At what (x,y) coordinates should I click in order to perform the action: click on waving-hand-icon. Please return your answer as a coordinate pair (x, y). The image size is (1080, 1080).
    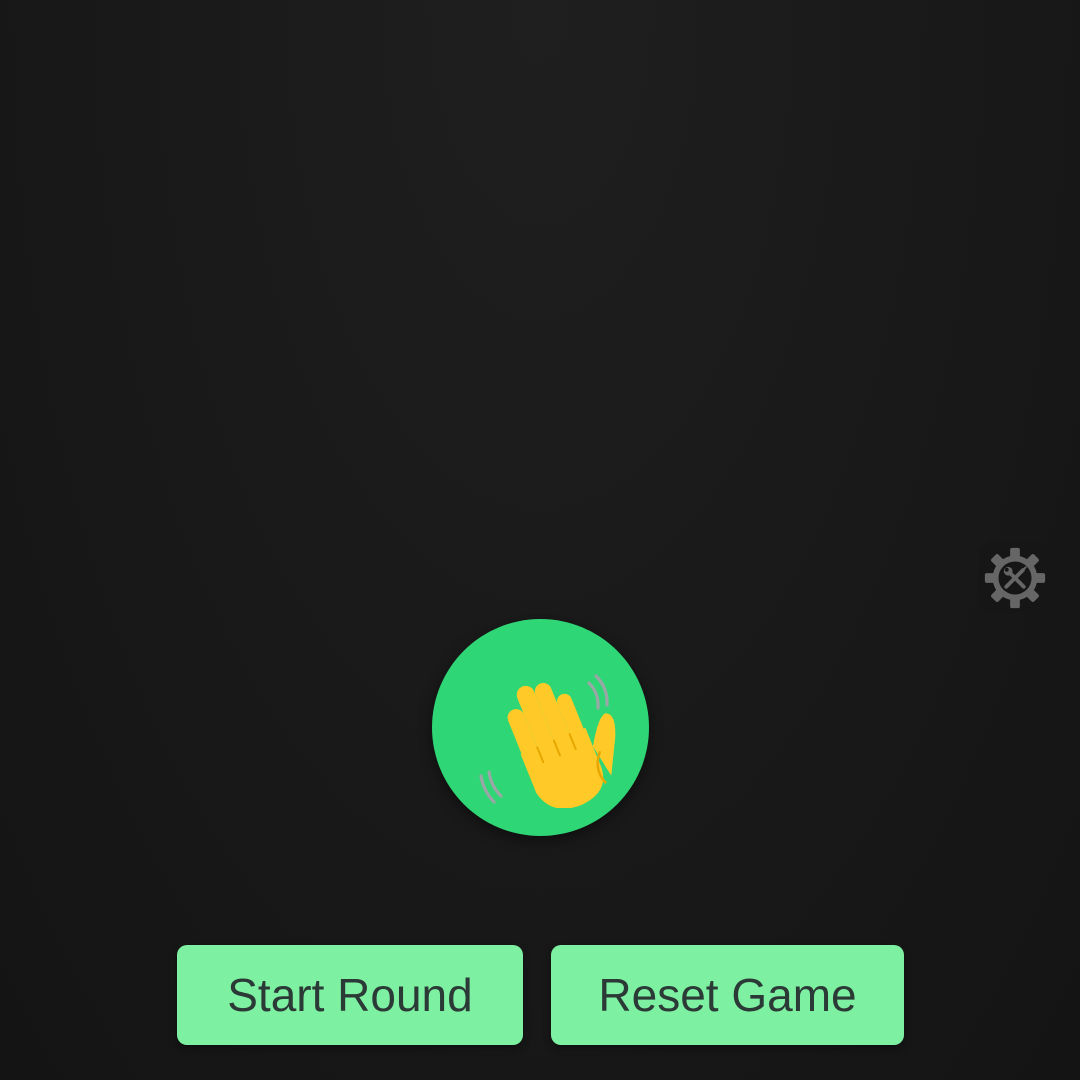
    Looking at the image, I should click on (546, 740).